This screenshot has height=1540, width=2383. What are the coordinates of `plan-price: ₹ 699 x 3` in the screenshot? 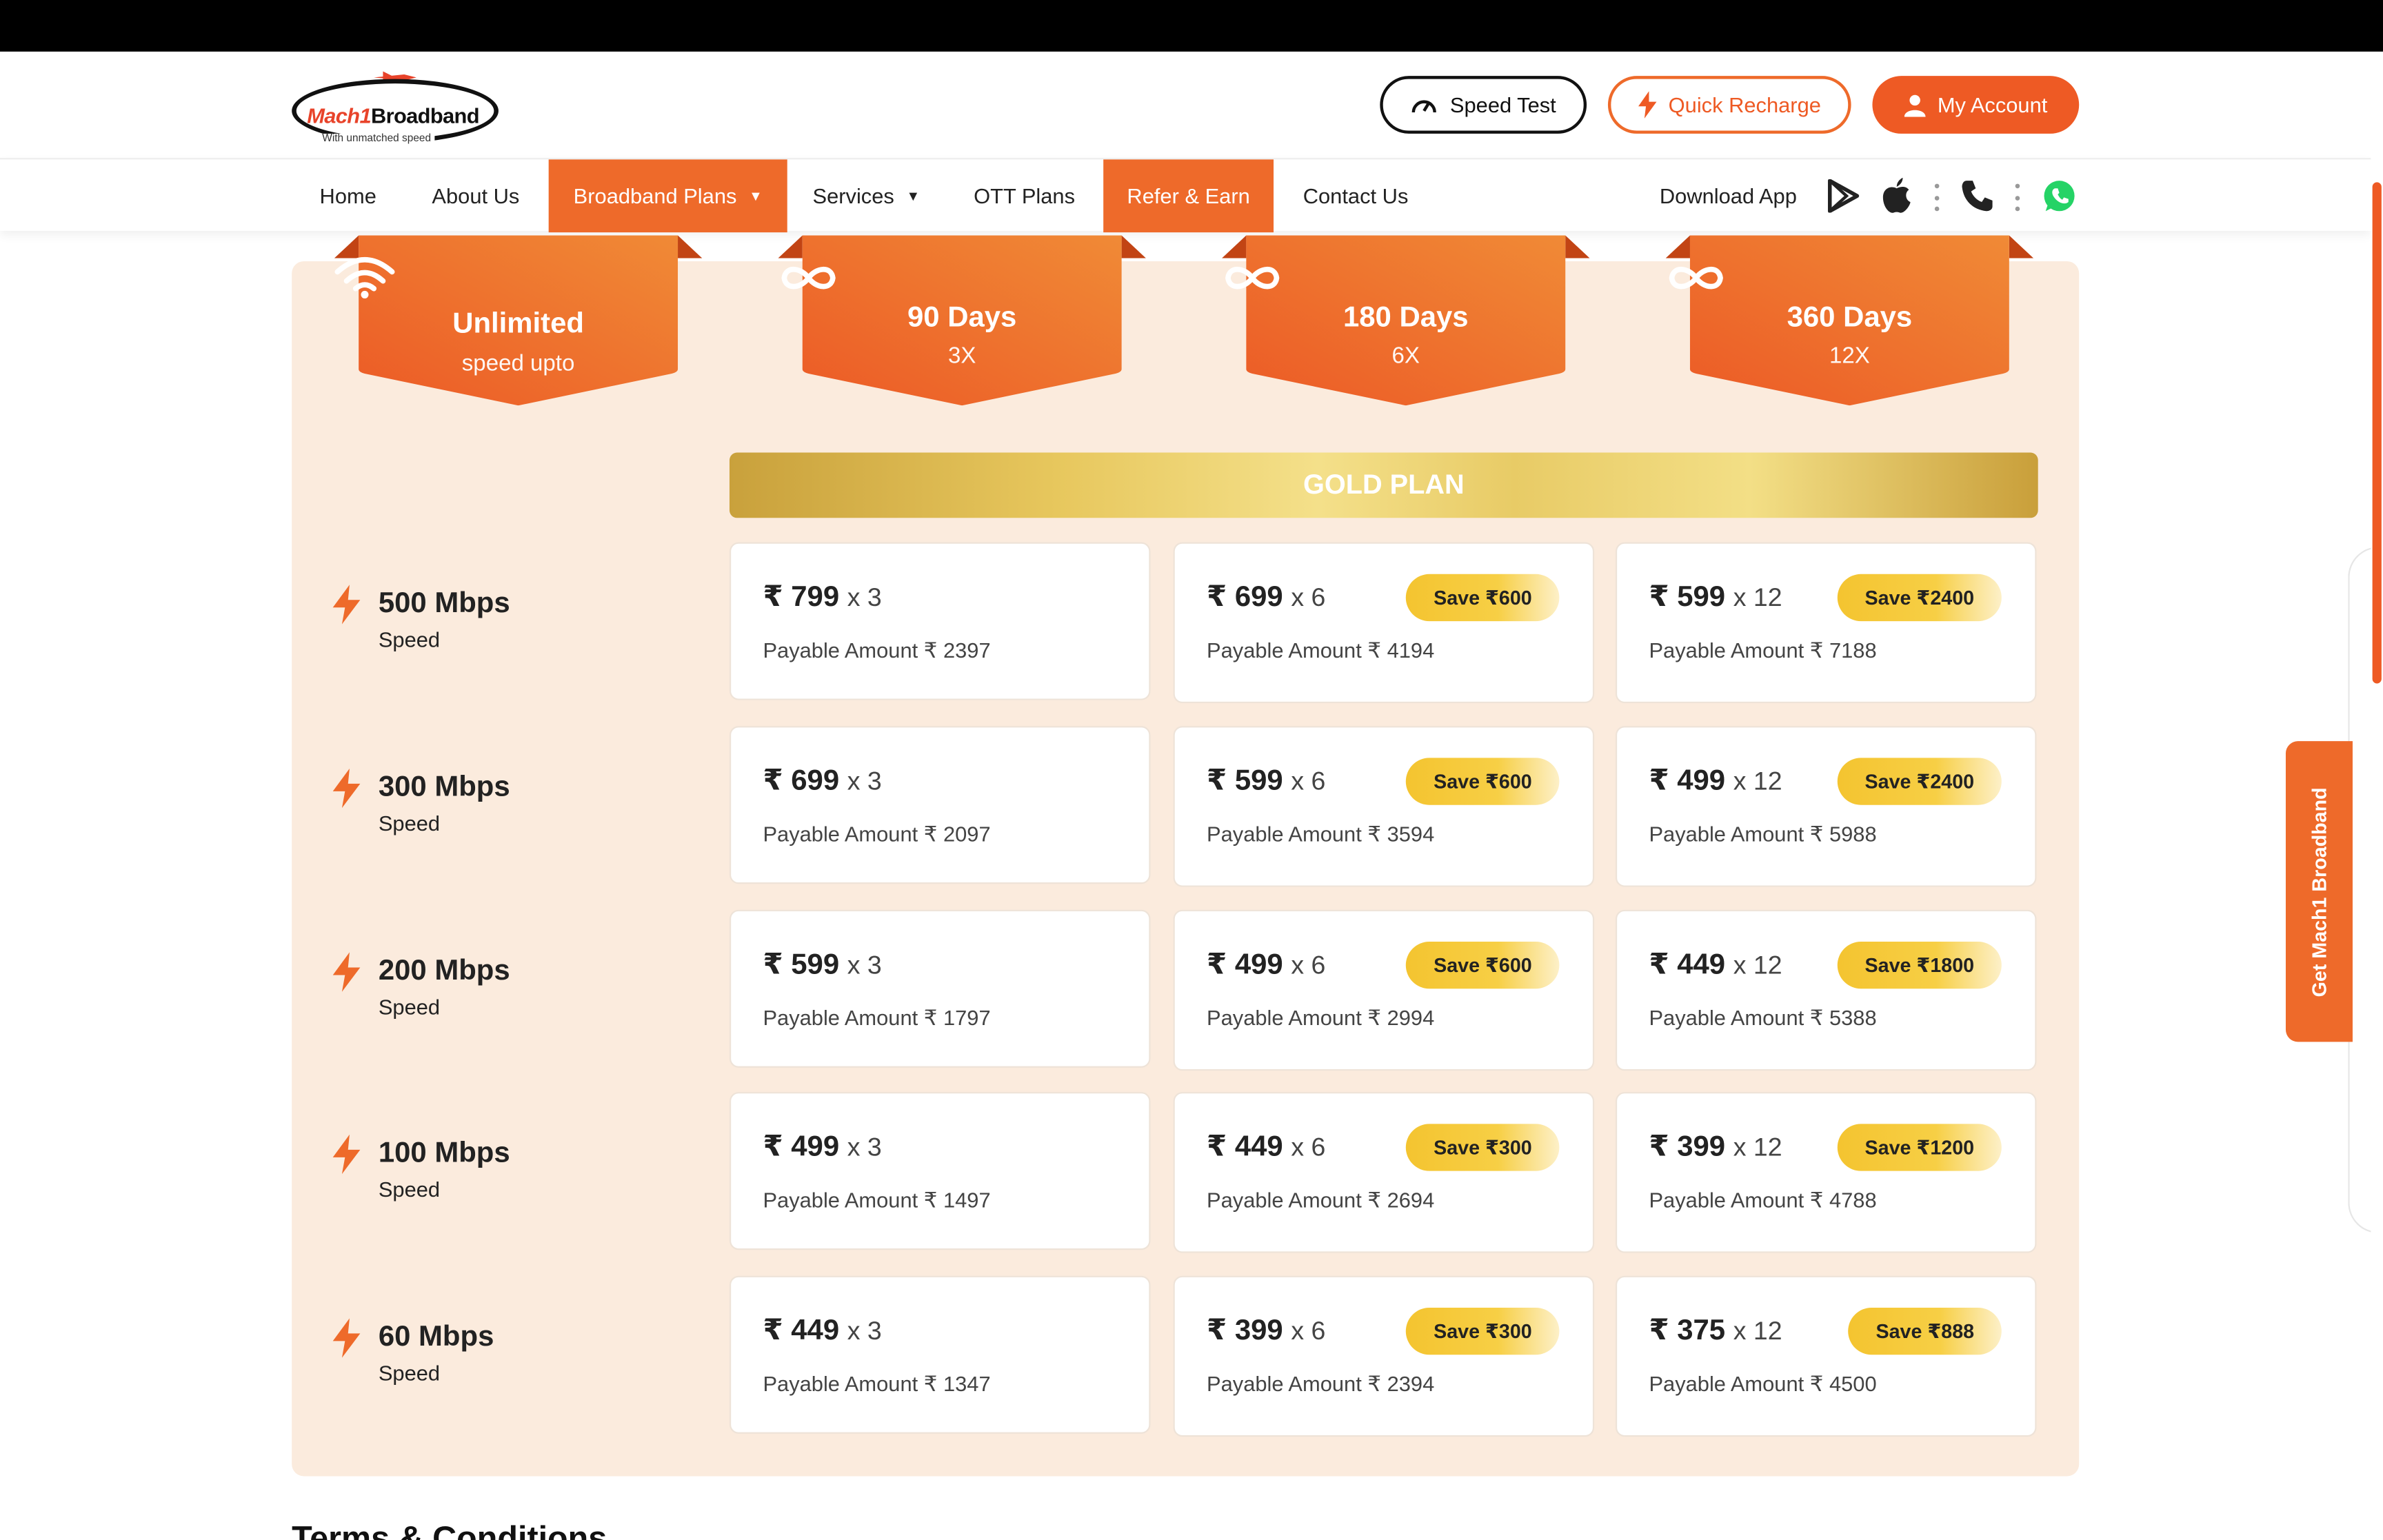 It's located at (822, 782).